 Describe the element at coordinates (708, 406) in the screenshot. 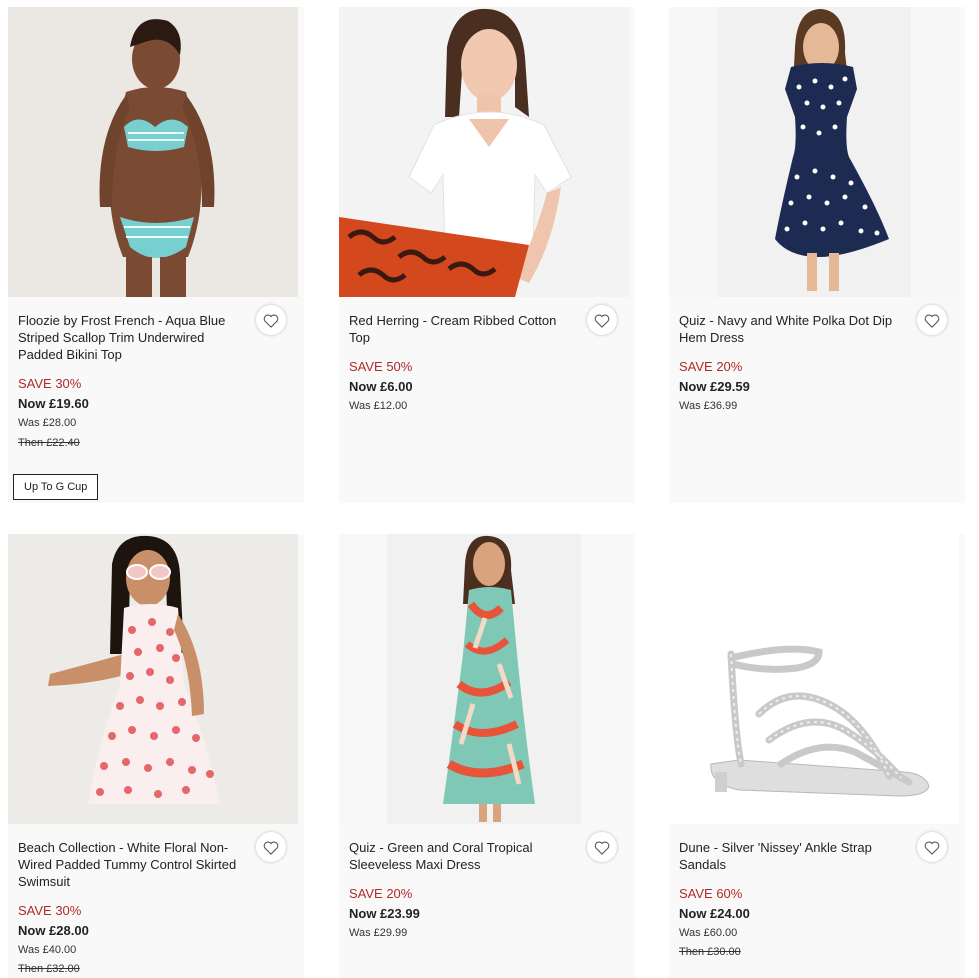

I see `was-price: Was £36.99` at that location.